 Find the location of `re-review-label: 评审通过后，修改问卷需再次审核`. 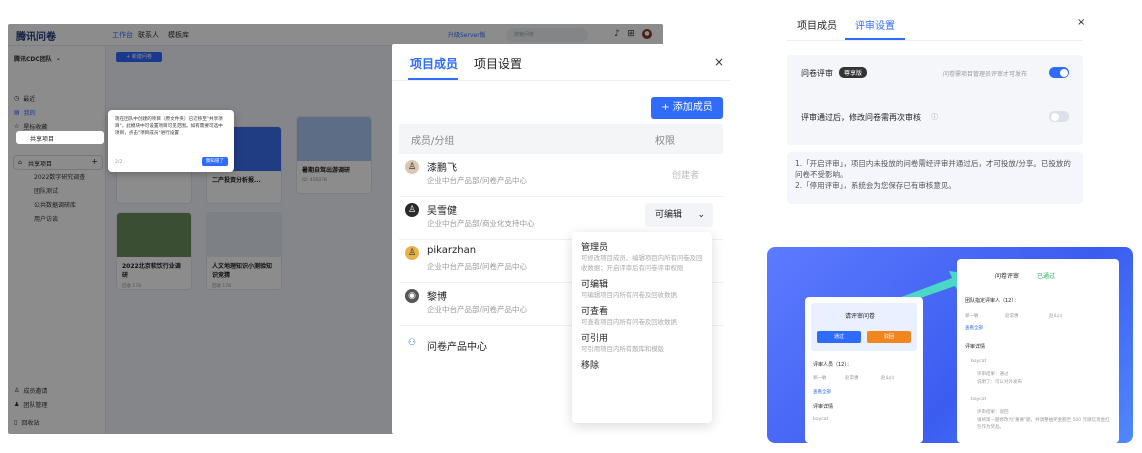

re-review-label: 评审通过后，修改问卷需再次审核 is located at coordinates (861, 117).